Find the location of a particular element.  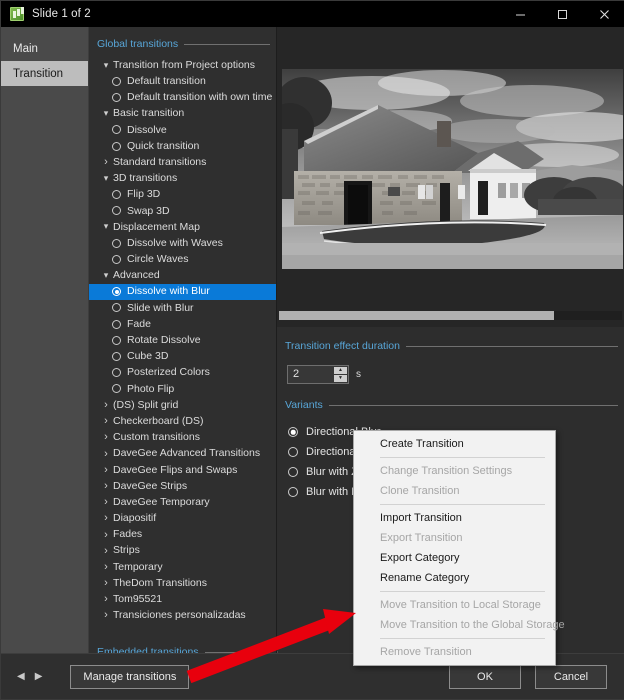

tree-transition-row: Flip 3D is located at coordinates (182, 195).